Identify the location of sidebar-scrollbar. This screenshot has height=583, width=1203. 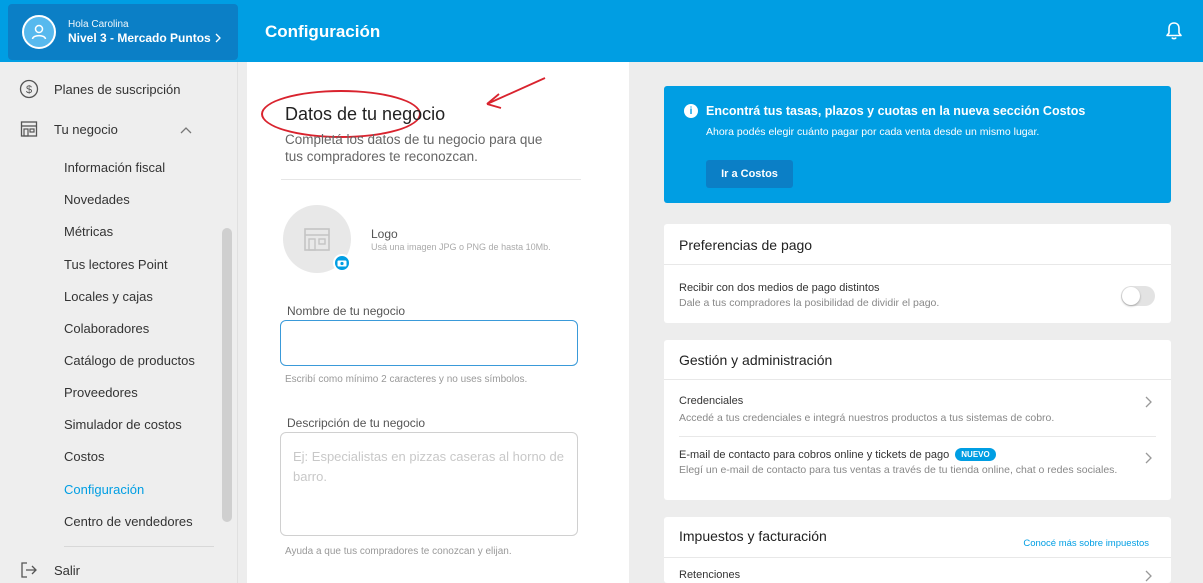
(227, 375).